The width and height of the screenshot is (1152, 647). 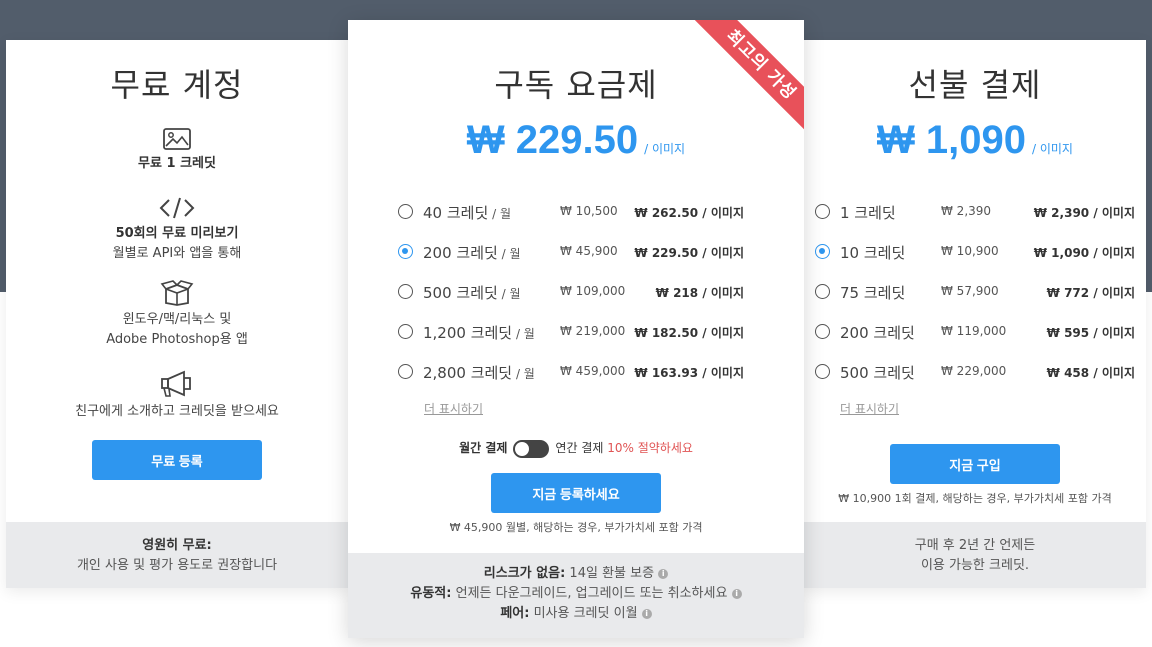 What do you see at coordinates (515, 613) in the screenshot?
I see `footer-bold: 페어:` at bounding box center [515, 613].